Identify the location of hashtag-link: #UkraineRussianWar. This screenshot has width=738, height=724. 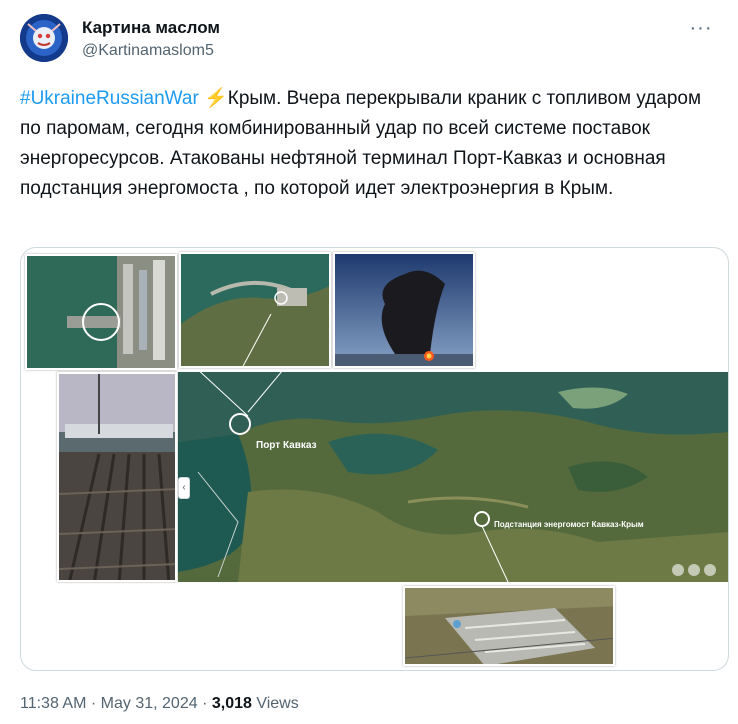
(109, 98).